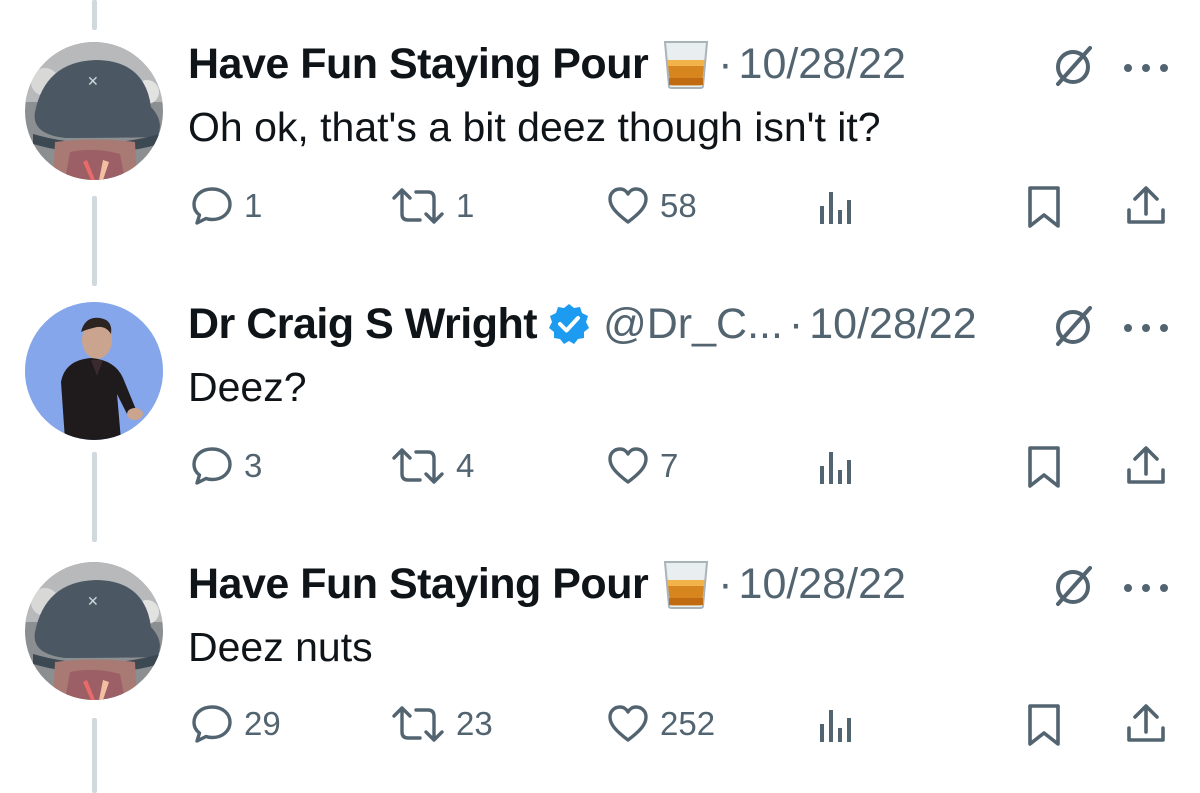 Image resolution: width=1200 pixels, height=793 pixels. I want to click on avatar, so click(94, 371).